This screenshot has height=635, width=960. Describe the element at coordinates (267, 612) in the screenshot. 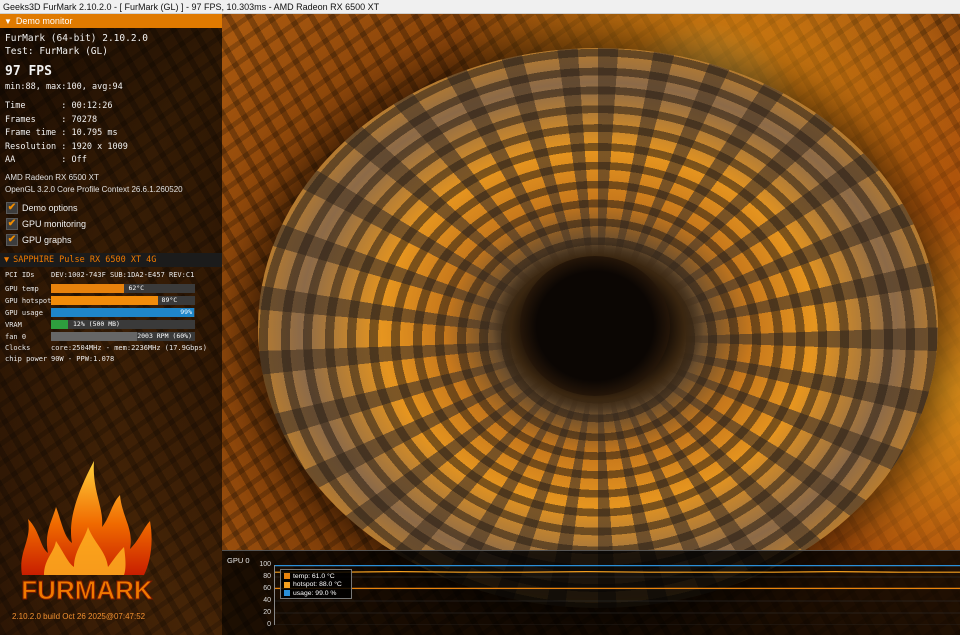

I see `y-tick-label: 20` at that location.